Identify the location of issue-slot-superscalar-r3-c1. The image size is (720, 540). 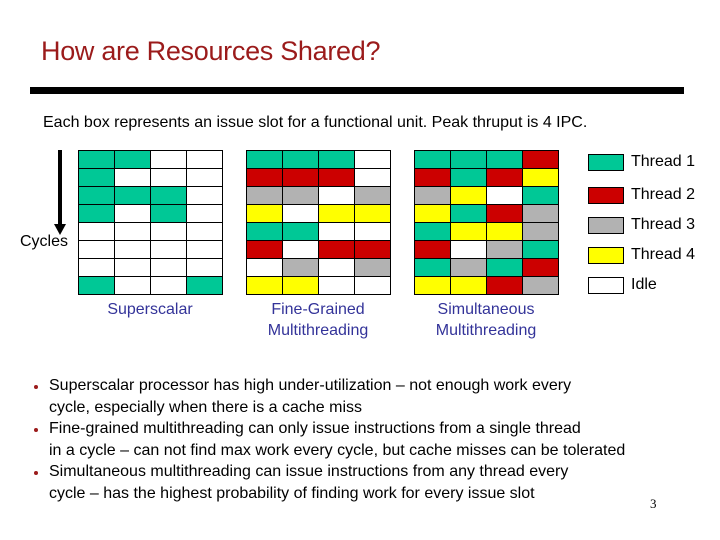
(133, 214).